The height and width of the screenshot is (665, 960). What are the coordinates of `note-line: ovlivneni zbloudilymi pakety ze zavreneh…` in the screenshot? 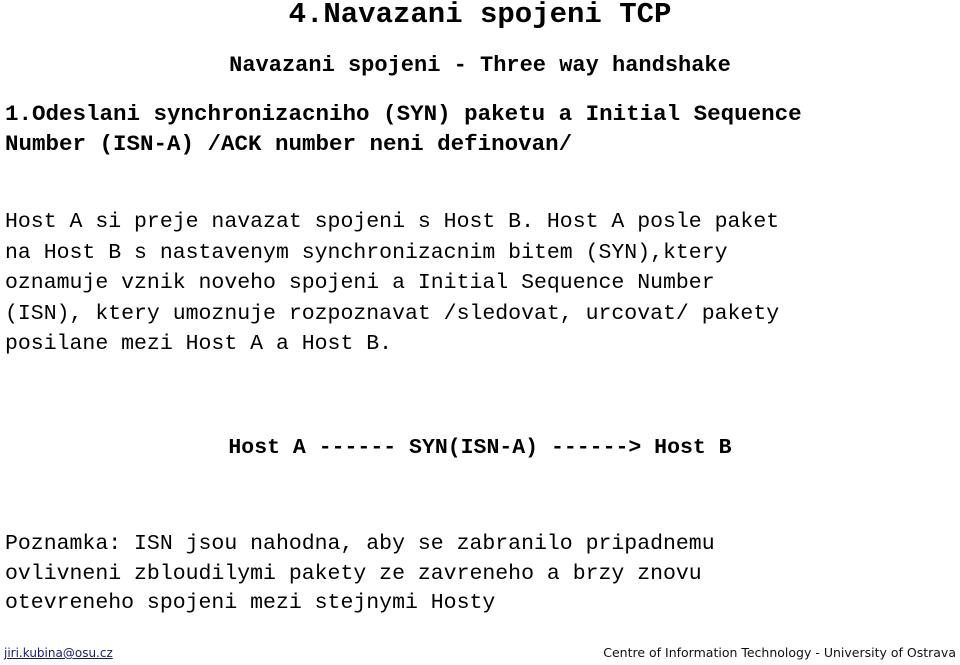 It's located at (353, 573).